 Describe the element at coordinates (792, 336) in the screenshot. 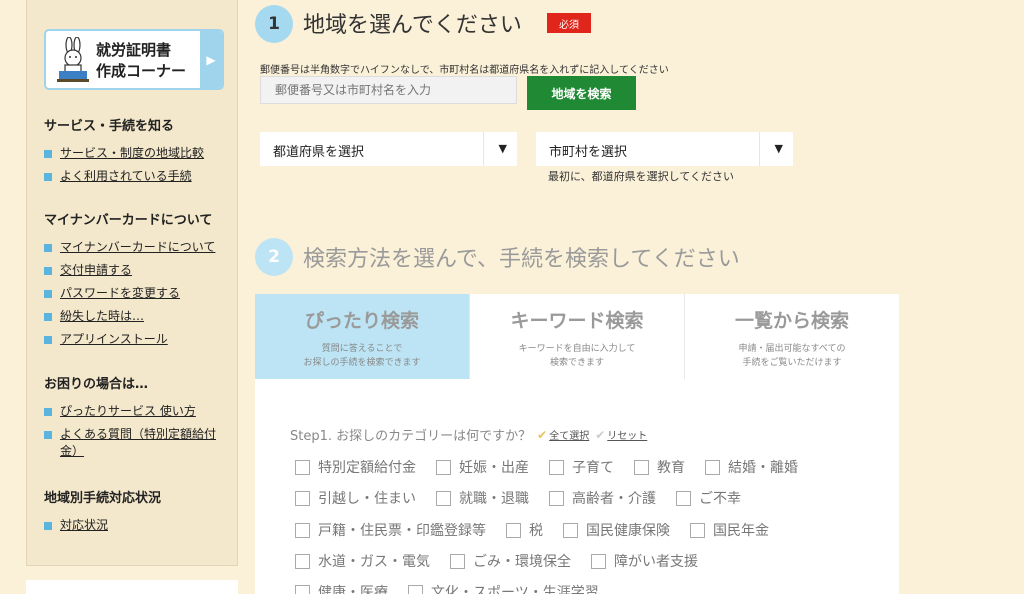

I see `tab-list-search: 一覧から検索 申請・届出可能なすべての 手続をご覧いただけます` at that location.